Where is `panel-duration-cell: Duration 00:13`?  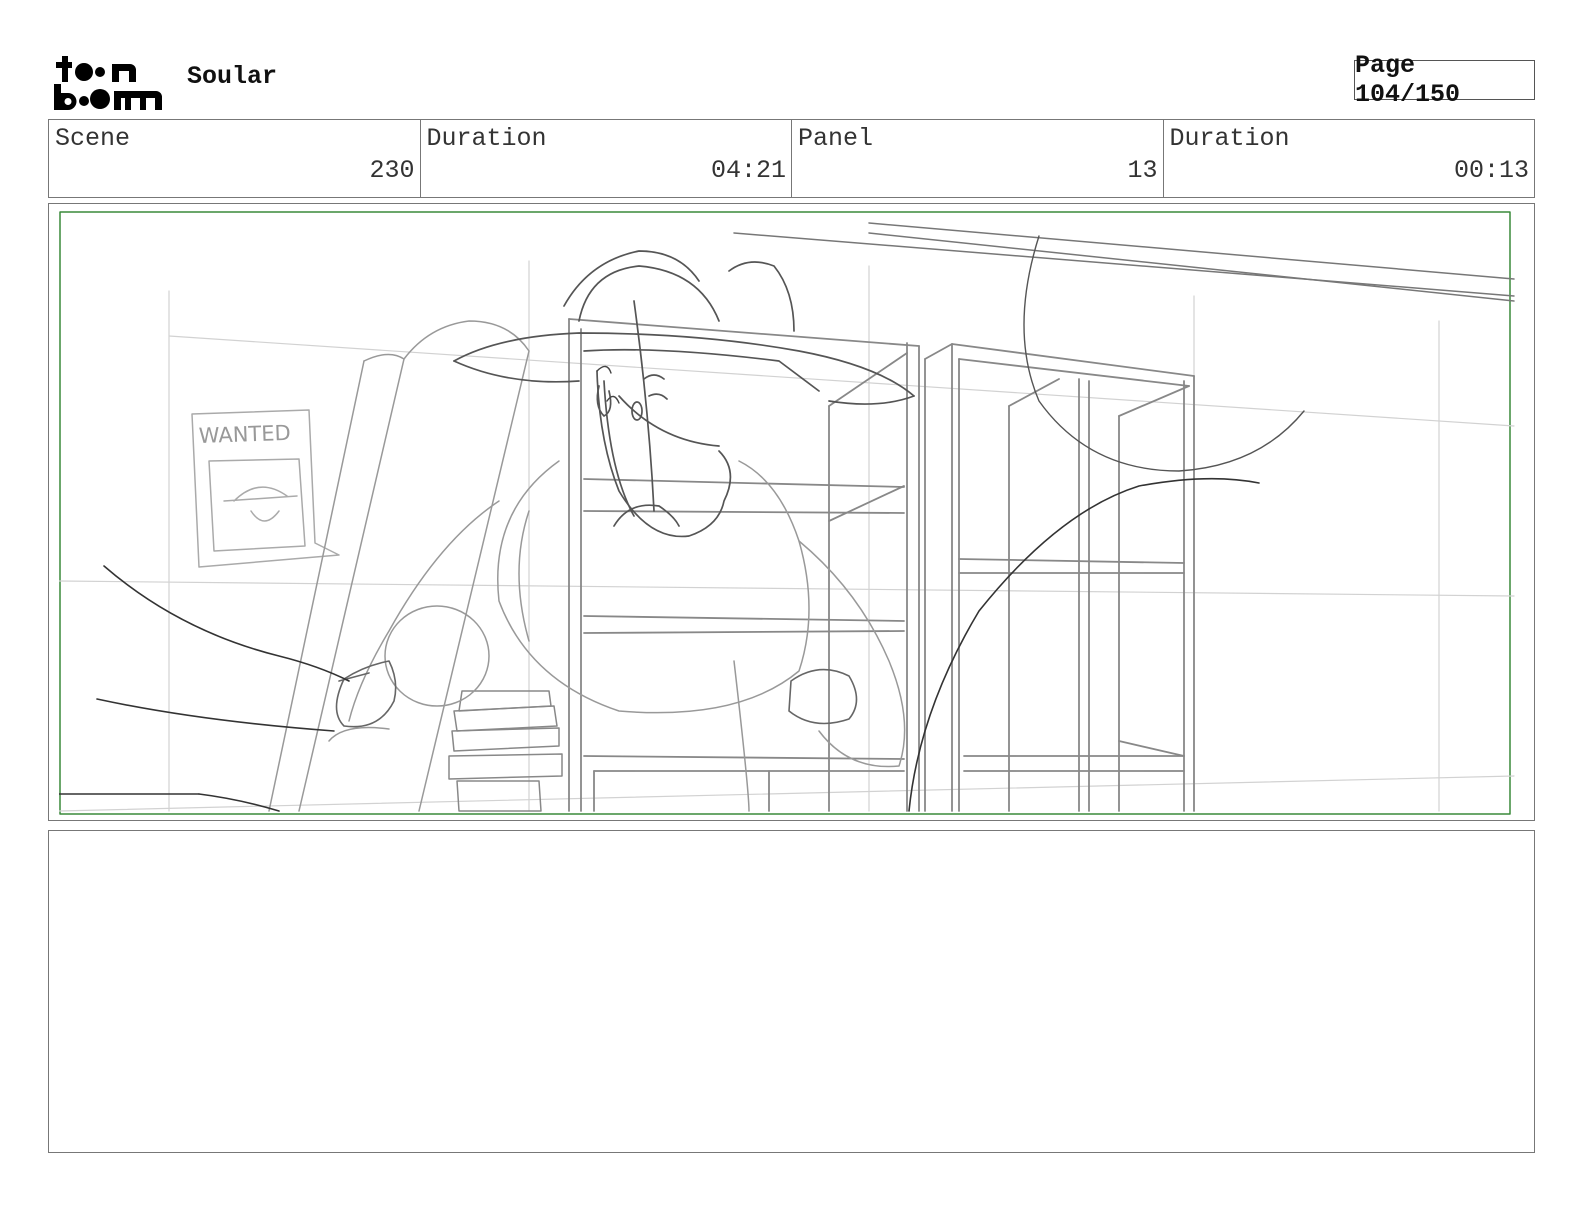
panel-duration-cell: Duration 00:13 is located at coordinates (1349, 158).